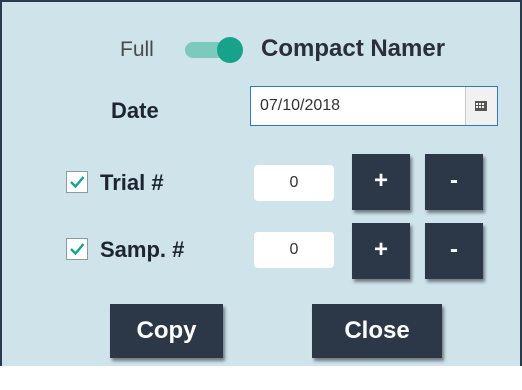 The width and height of the screenshot is (522, 390). What do you see at coordinates (230, 50) in the screenshot?
I see `toggle-knob` at bounding box center [230, 50].